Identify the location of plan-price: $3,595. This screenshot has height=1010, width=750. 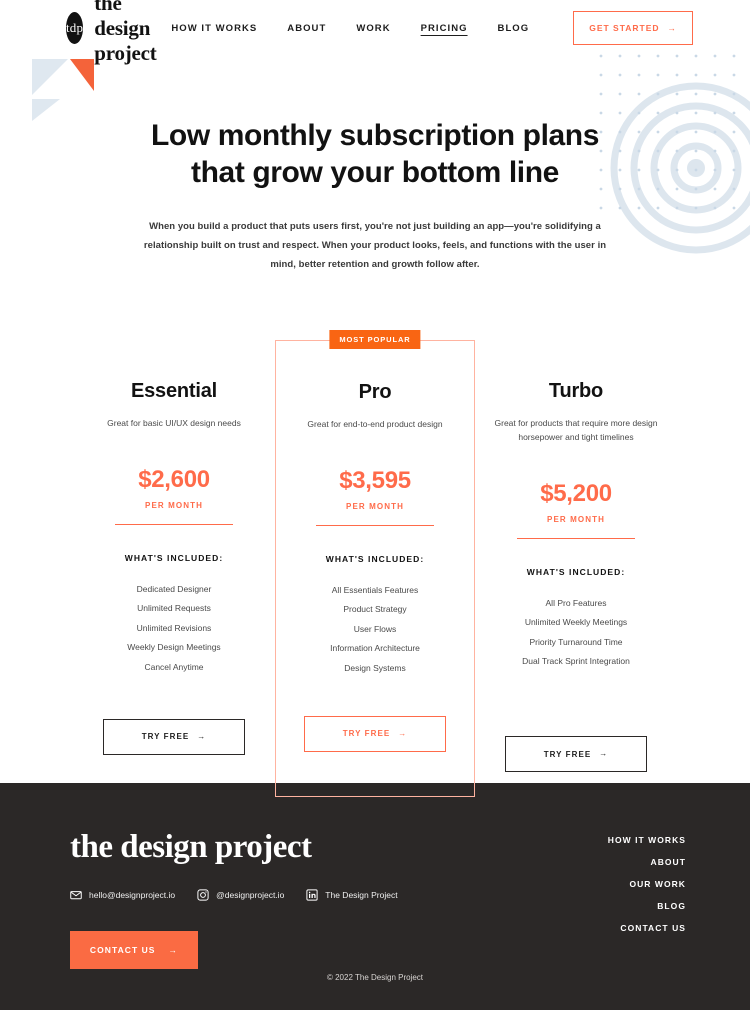
(375, 481).